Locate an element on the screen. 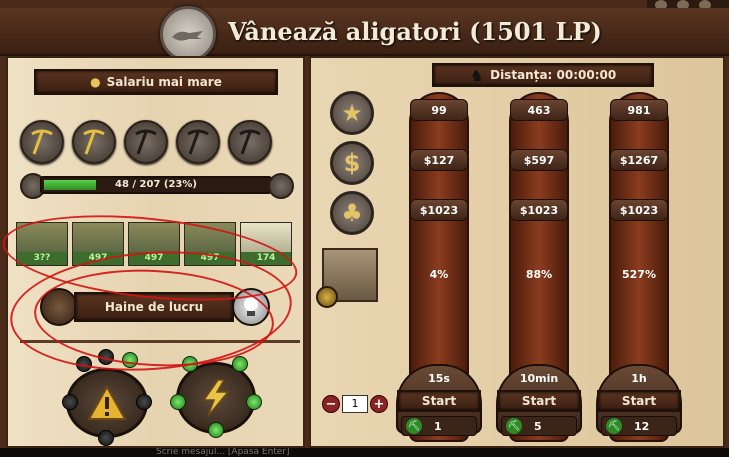 This screenshot has height=457, width=729. motivation-row: ⛏ 5 is located at coordinates (539, 426).